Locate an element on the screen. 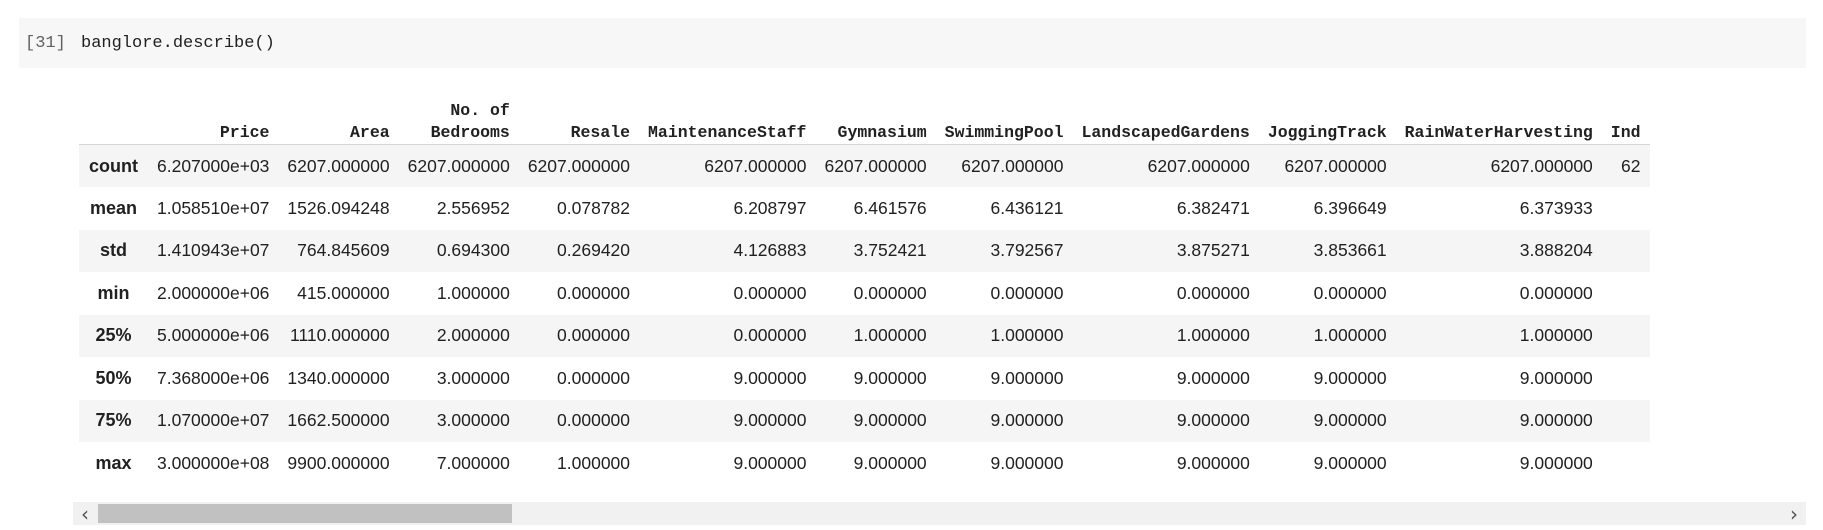  code-input: banglore.describe() is located at coordinates (178, 43).